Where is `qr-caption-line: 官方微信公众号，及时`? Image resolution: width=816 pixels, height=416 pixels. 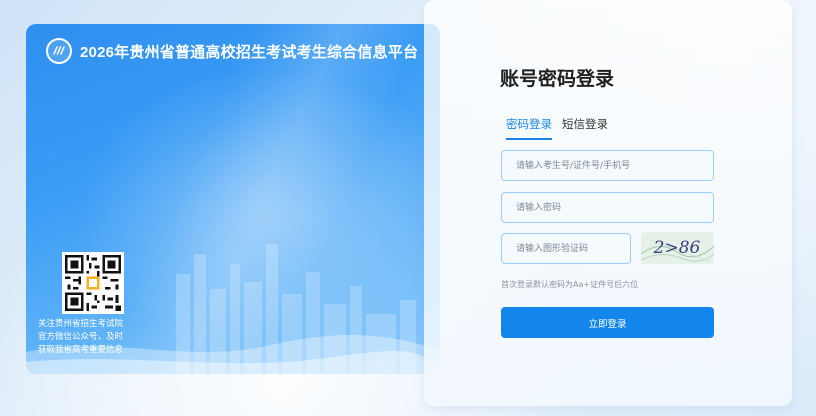
qr-caption-line: 官方微信公众号，及时 is located at coordinates (81, 337).